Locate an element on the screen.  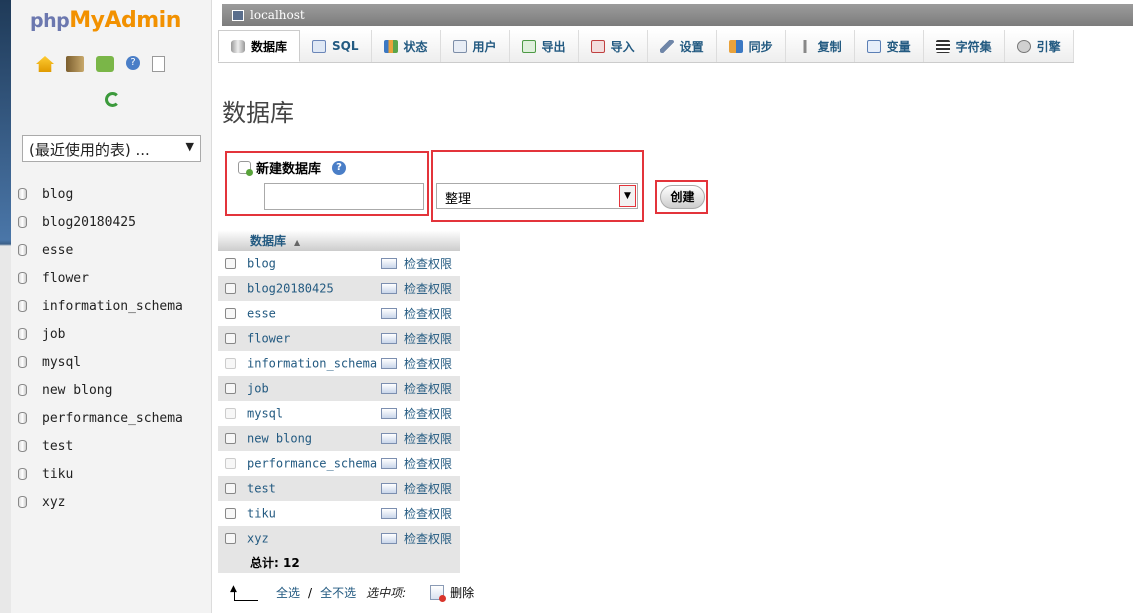
sidebar-db-item: tiku is located at coordinates (100, 474).